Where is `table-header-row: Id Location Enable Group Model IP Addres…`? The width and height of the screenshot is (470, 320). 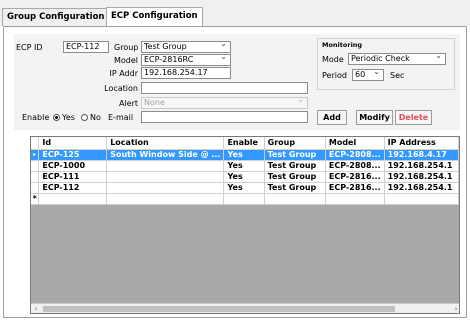 table-header-row: Id Location Enable Group Model IP Addres… is located at coordinates (245, 143).